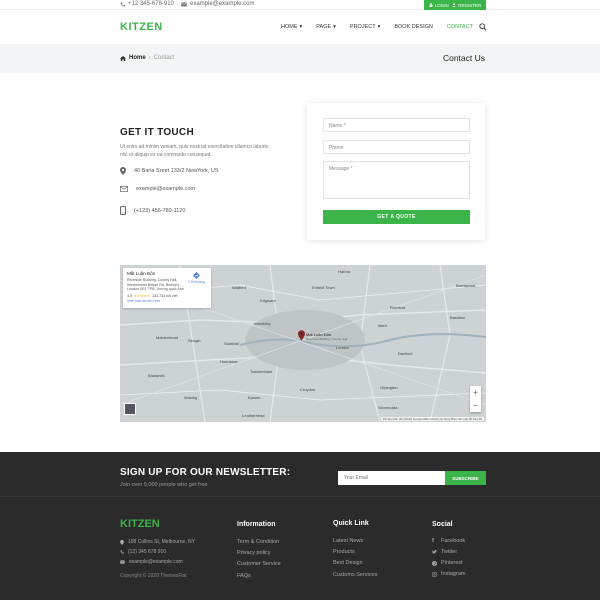  I want to click on phone-field: Phone, so click(396, 147).